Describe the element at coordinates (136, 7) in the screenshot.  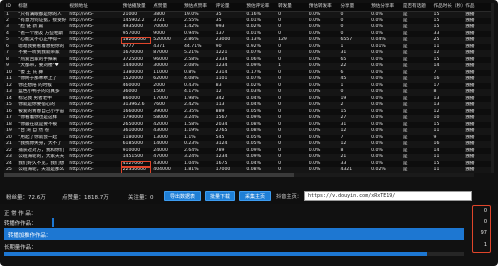
I see `column-header: 预估播放量` at that location.